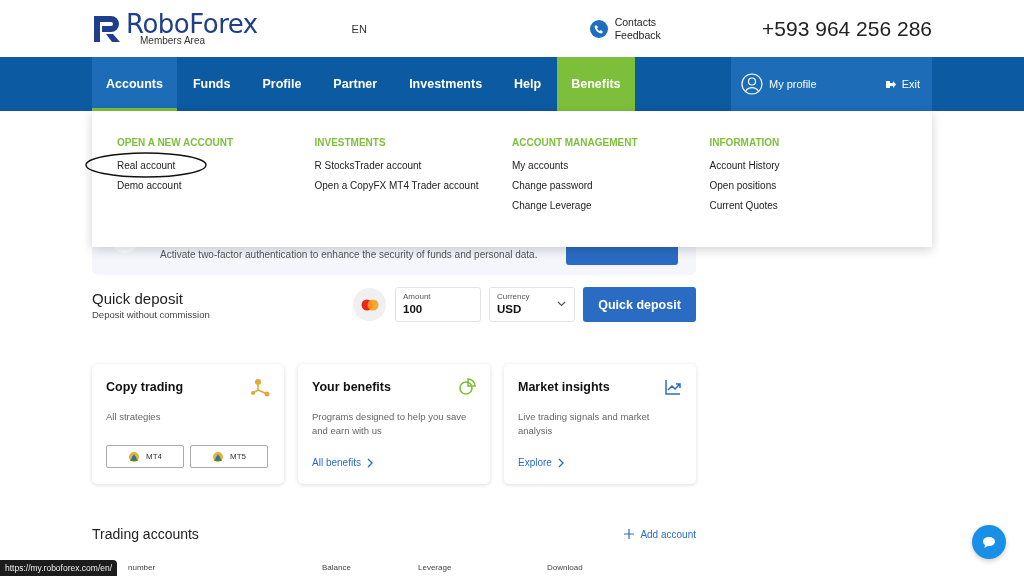 This screenshot has height=576, width=1024. I want to click on menu-heading: OPEN A NEW ACCOUNT, so click(176, 142).